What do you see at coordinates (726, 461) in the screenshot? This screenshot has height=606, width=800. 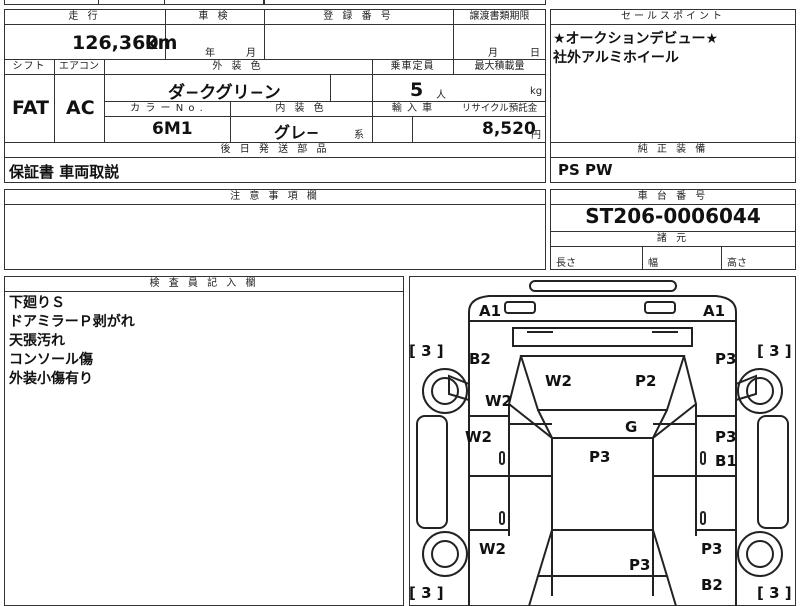 I see `mark-right-front-door-2: B1` at bounding box center [726, 461].